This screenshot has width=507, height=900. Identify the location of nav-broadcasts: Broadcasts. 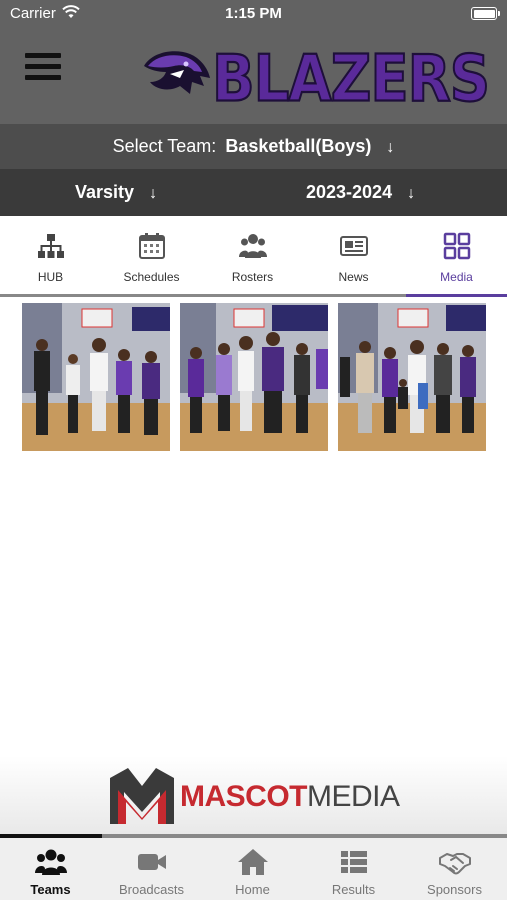
(151, 869).